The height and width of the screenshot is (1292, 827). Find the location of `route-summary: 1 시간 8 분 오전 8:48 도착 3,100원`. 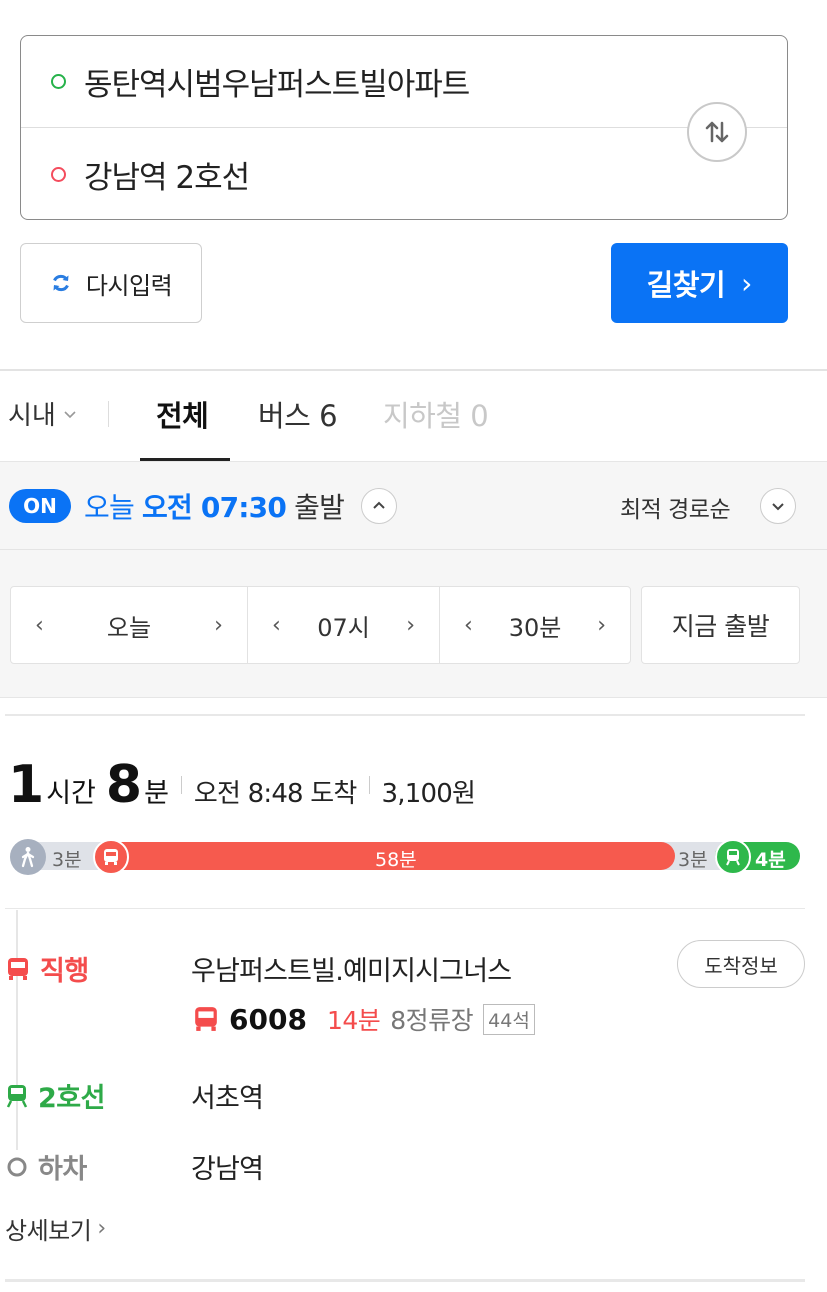

route-summary: 1 시간 8 분 오전 8:48 도착 3,100원 is located at coordinates (242, 785).